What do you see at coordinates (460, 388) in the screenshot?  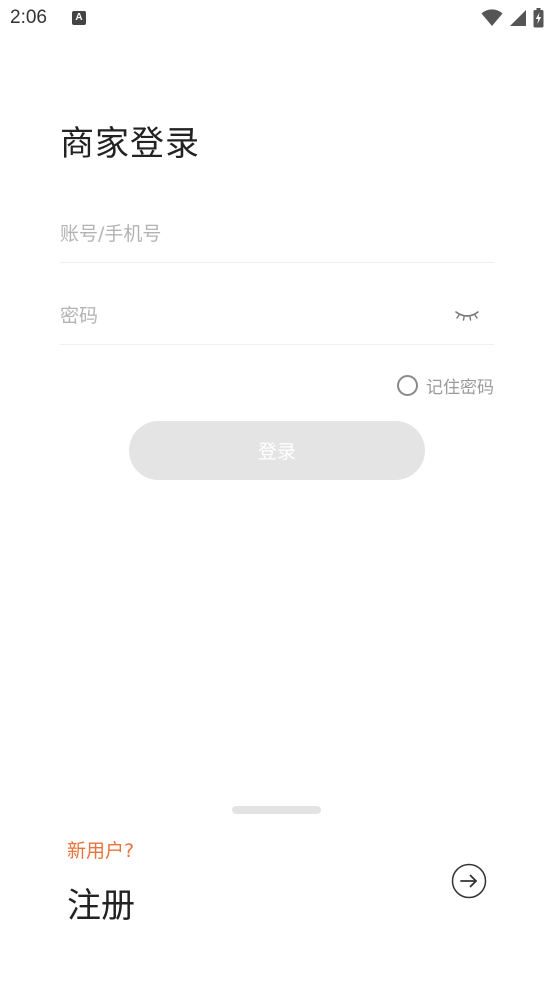 I see `remember-label: 记住密码` at bounding box center [460, 388].